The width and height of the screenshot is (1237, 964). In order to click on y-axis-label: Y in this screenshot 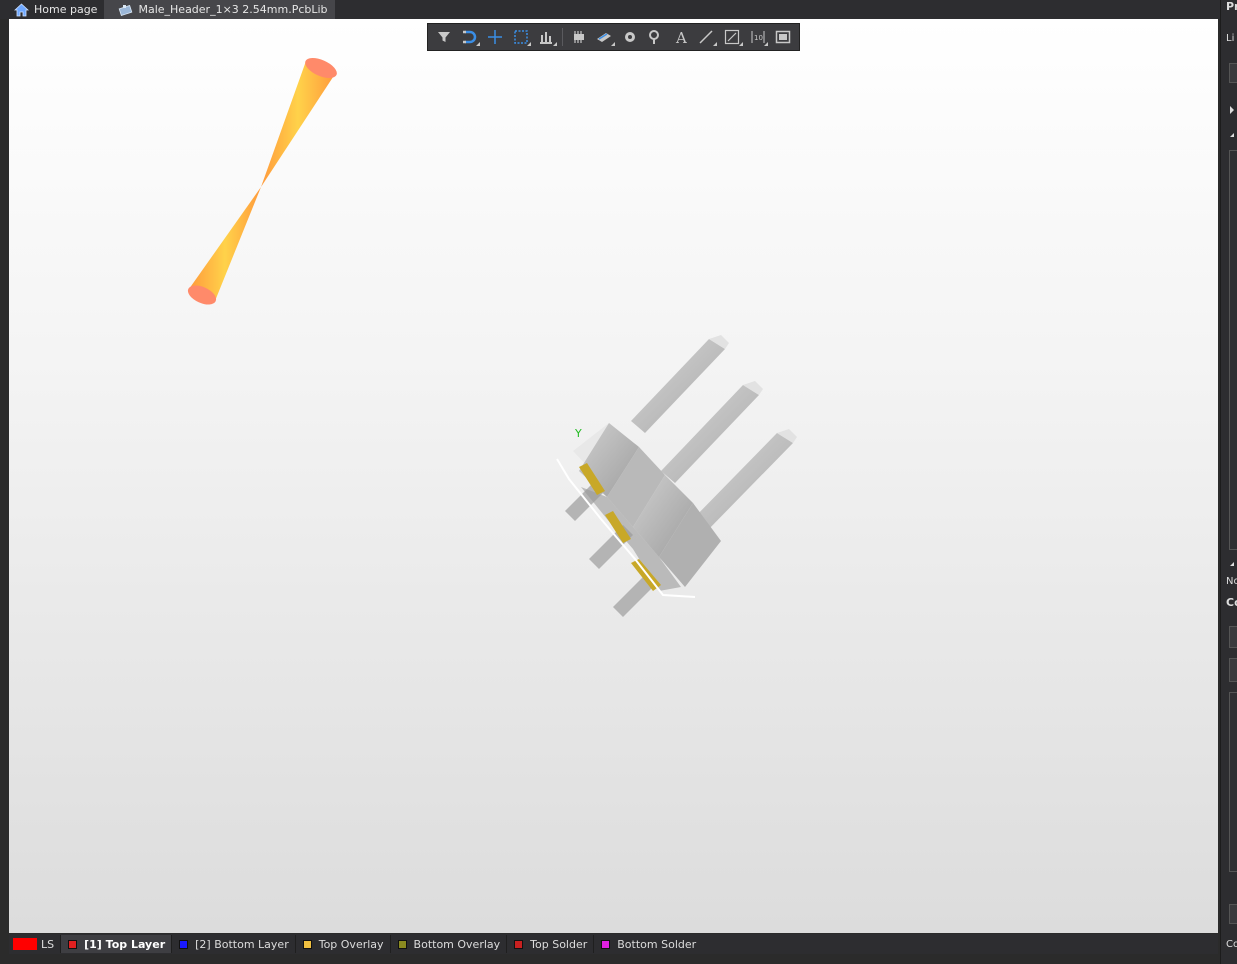, I will do `click(578, 433)`.